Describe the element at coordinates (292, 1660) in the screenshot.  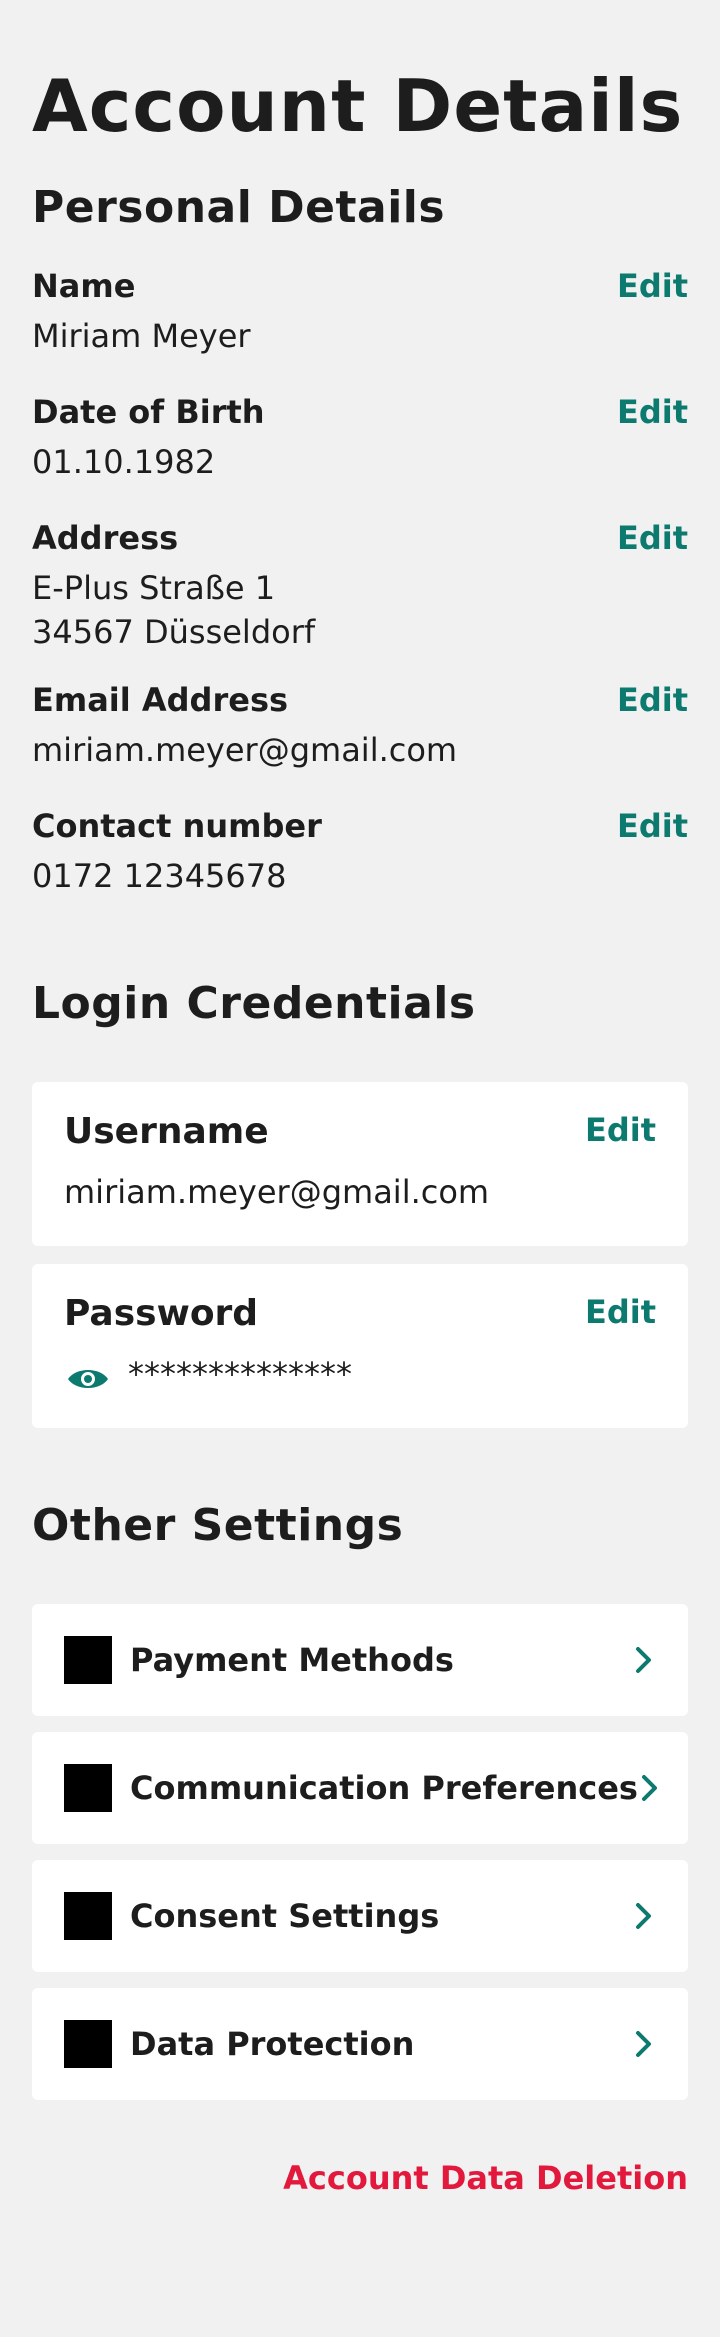
I see `setting-label: Payment Methods` at that location.